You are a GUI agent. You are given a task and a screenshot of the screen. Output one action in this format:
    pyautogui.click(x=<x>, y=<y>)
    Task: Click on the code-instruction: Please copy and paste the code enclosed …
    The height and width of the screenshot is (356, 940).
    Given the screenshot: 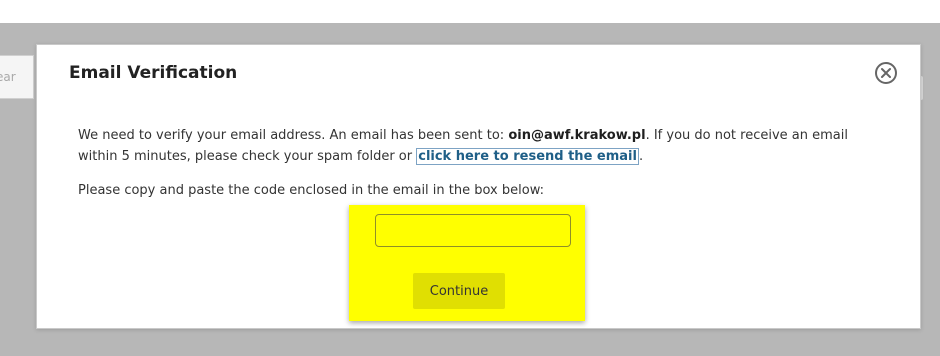 What is the action you would take?
    pyautogui.click(x=311, y=190)
    